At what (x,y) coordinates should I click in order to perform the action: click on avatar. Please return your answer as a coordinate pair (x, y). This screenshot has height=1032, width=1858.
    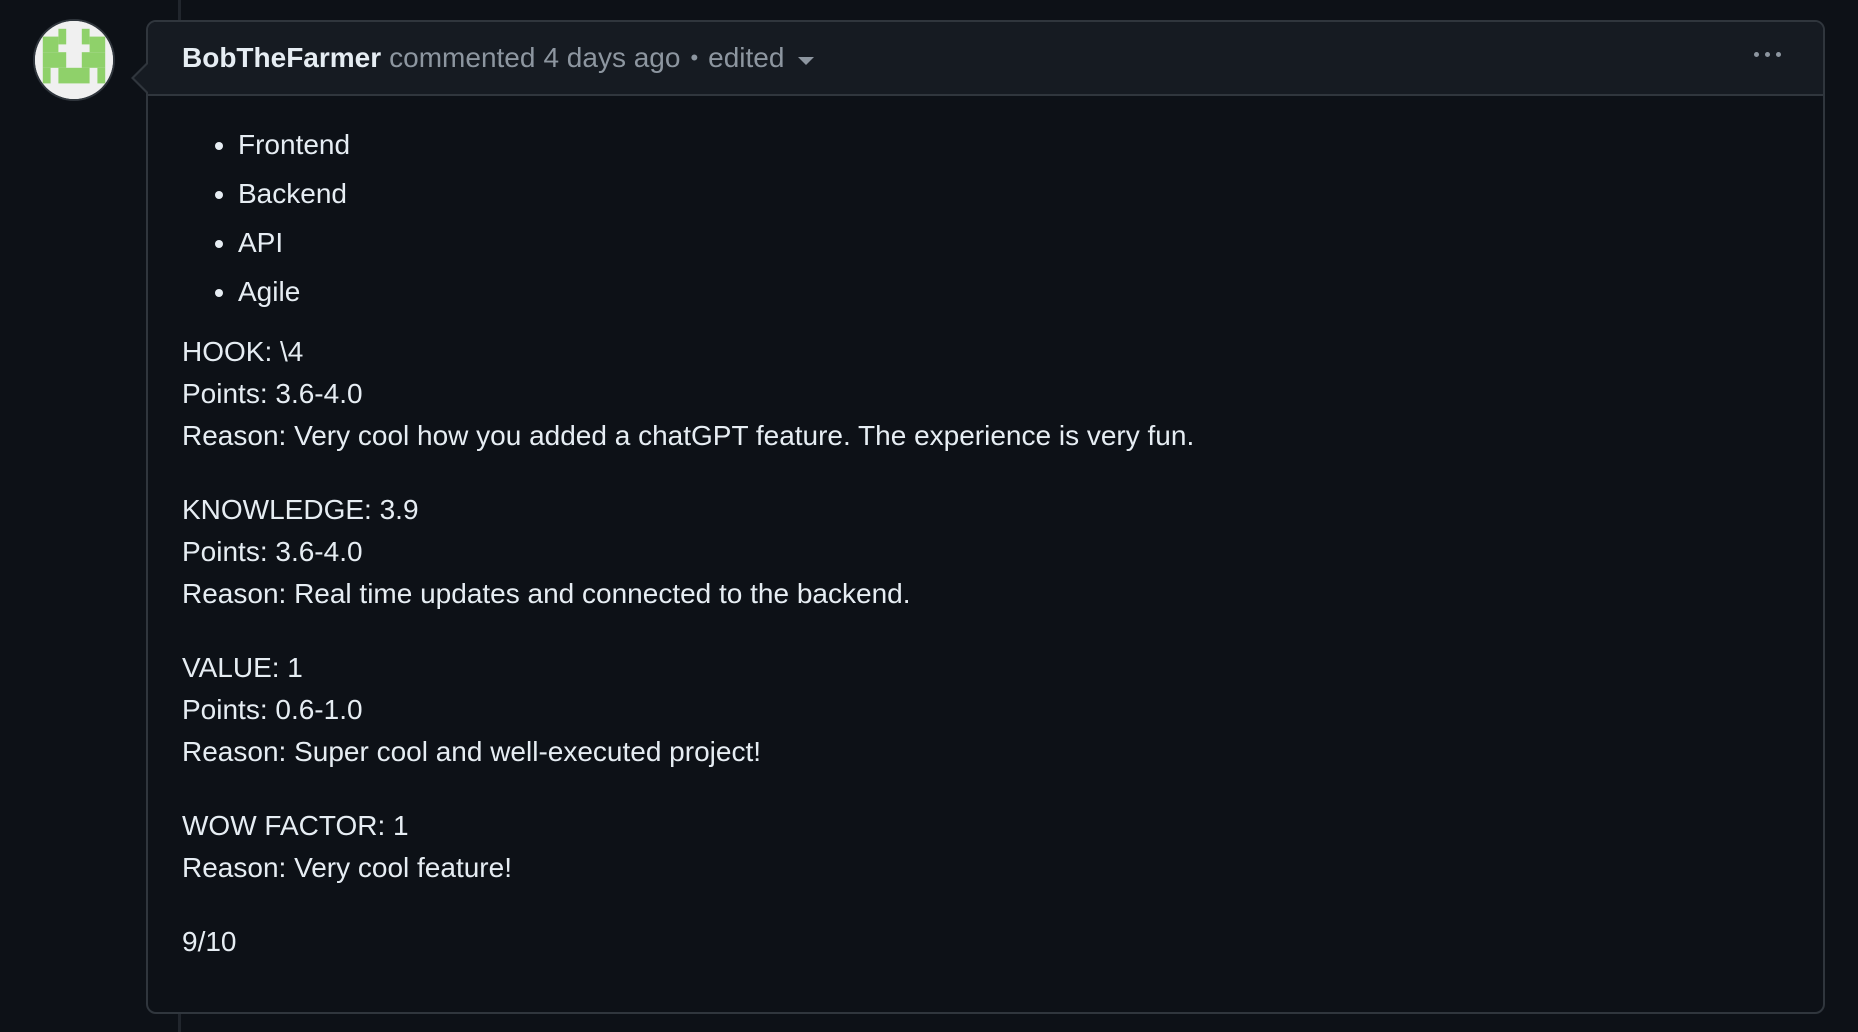
    Looking at the image, I should click on (74, 60).